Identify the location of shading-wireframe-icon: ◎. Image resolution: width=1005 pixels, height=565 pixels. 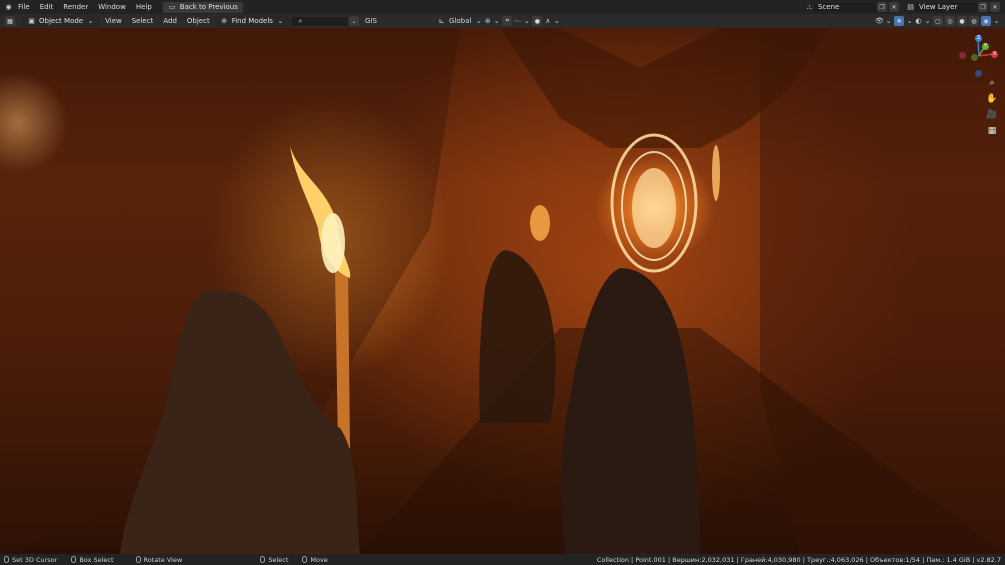
(950, 21).